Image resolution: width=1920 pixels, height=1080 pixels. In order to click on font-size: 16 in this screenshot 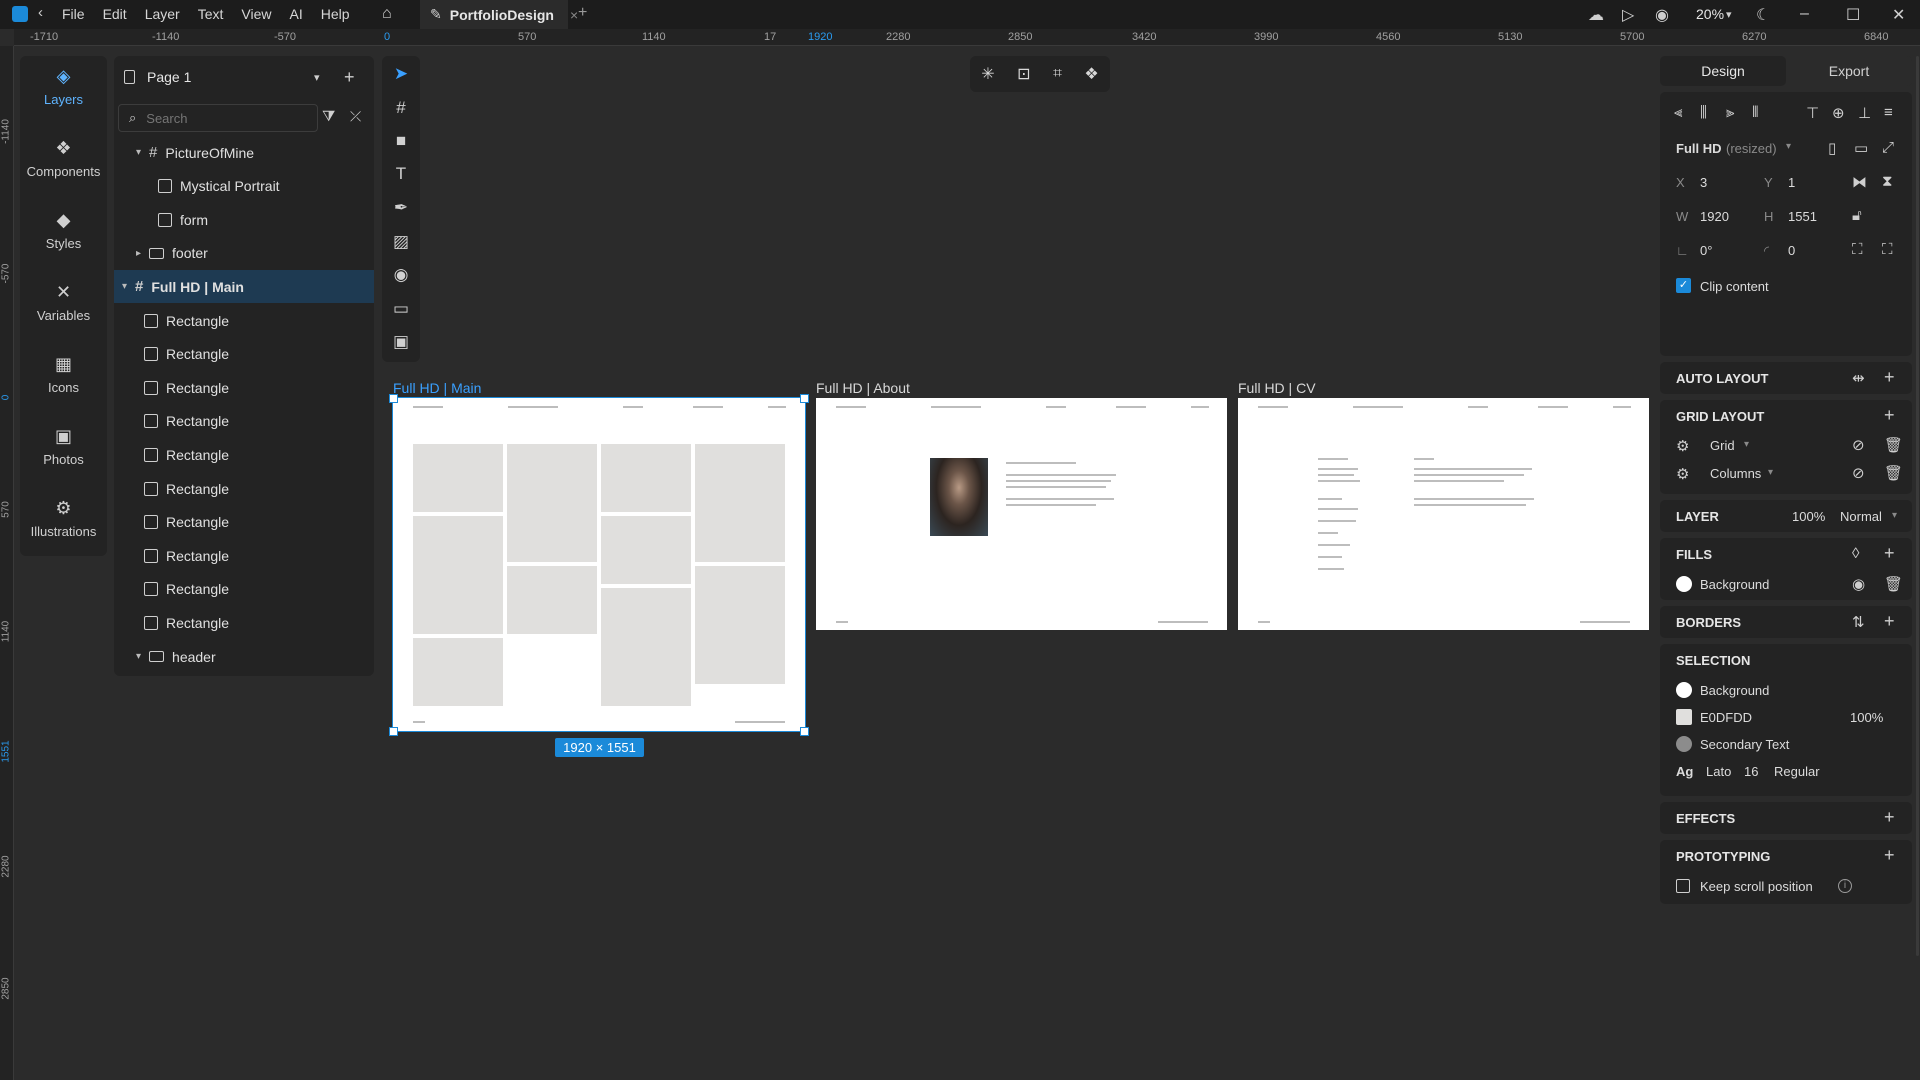, I will do `click(1751, 771)`.